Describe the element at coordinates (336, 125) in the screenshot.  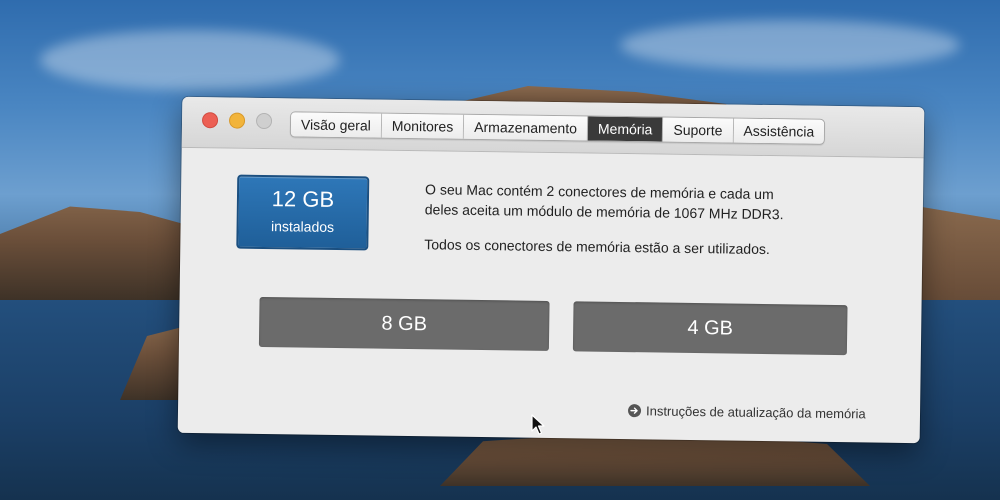
I see `tab-overview: Visão geral` at that location.